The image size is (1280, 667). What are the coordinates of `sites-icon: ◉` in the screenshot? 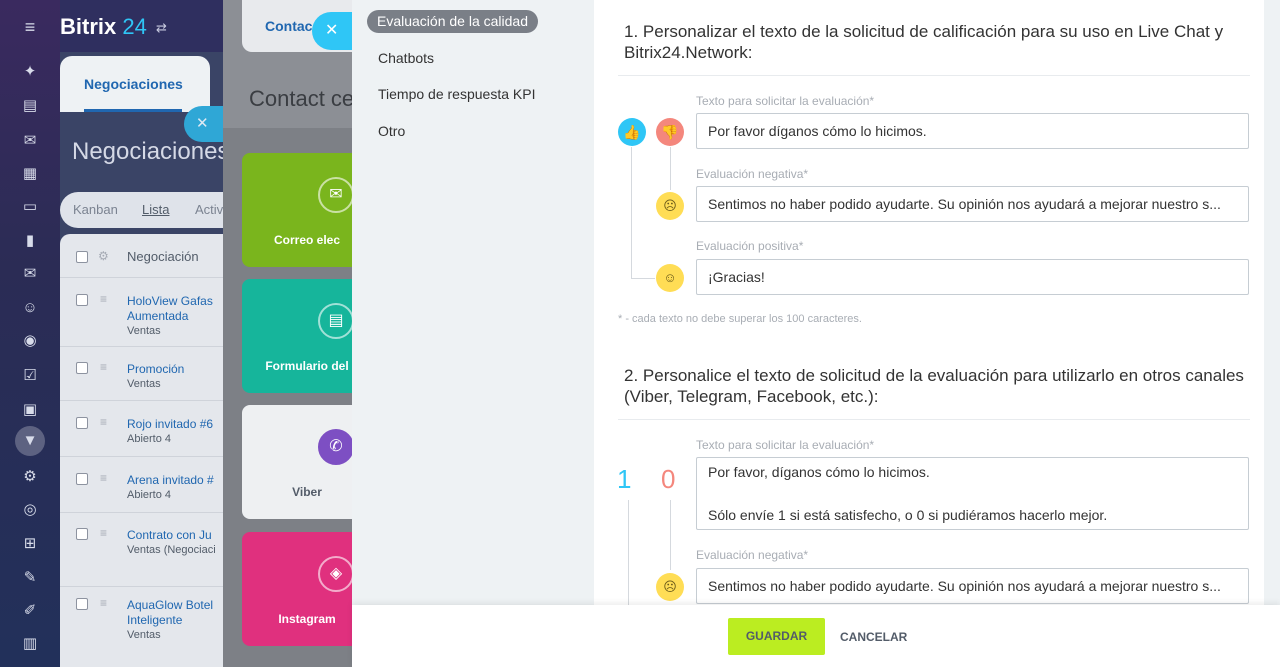 It's located at (30, 341).